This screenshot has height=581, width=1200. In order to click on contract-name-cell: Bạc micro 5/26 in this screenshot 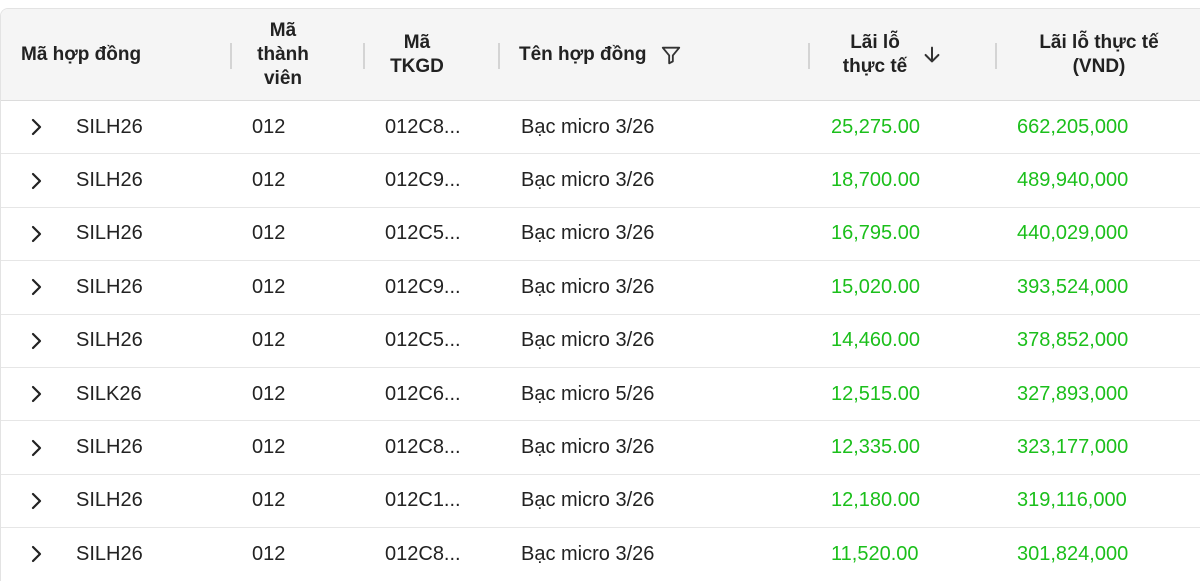, I will do `click(588, 393)`.